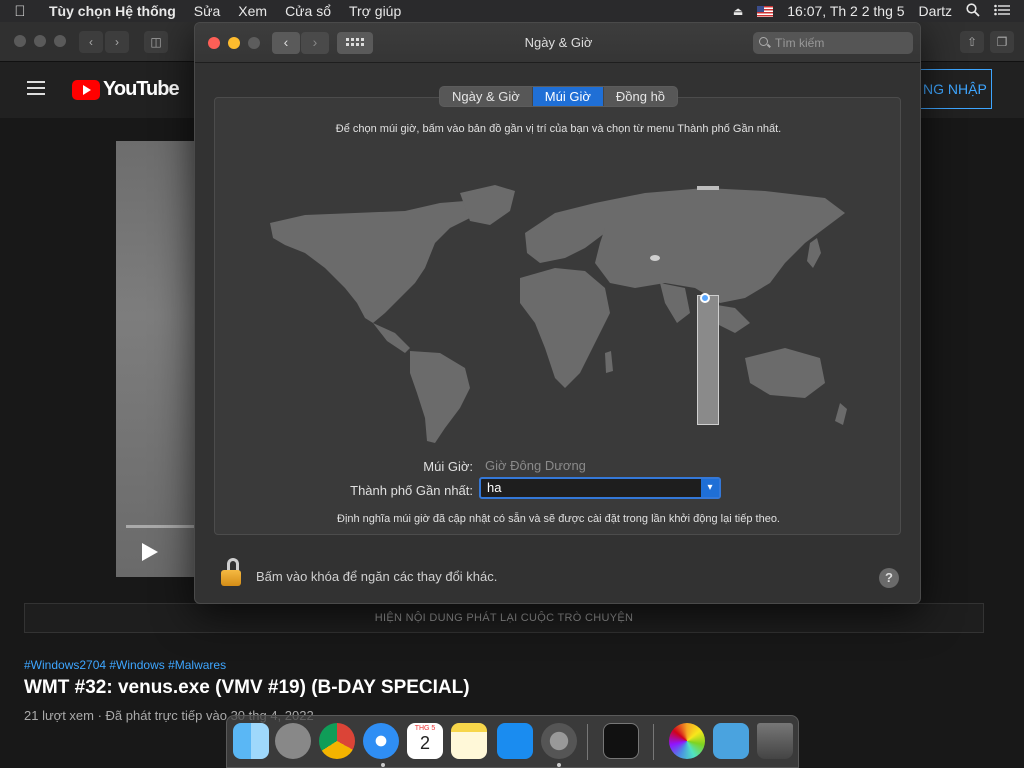 The height and width of the screenshot is (768, 1024). I want to click on map-selected-marker, so click(655, 258).